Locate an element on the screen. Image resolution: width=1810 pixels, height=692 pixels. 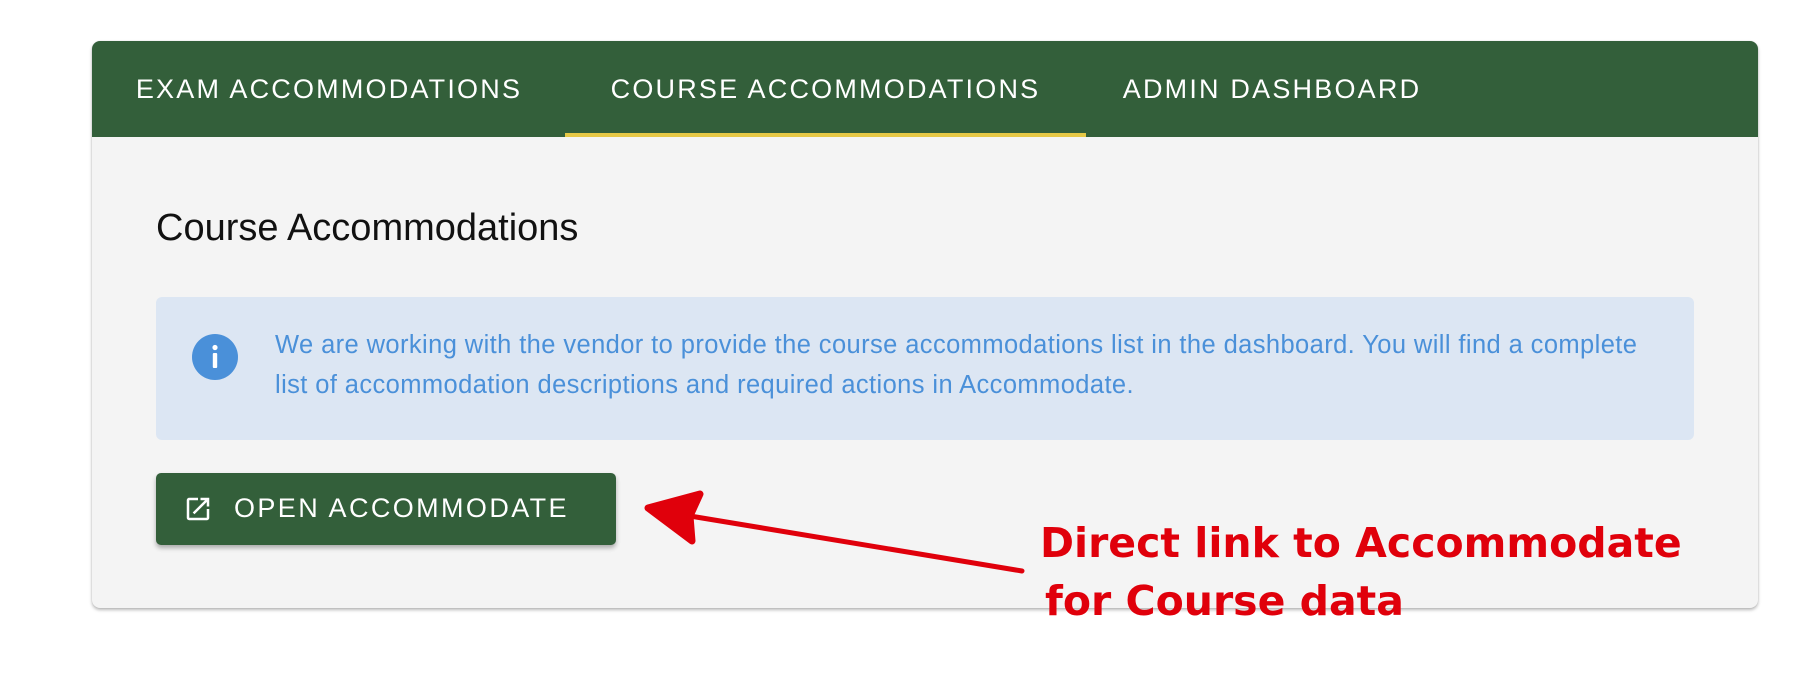
open-accommodate-button: OPEN ACCOMMODATE is located at coordinates (386, 509).